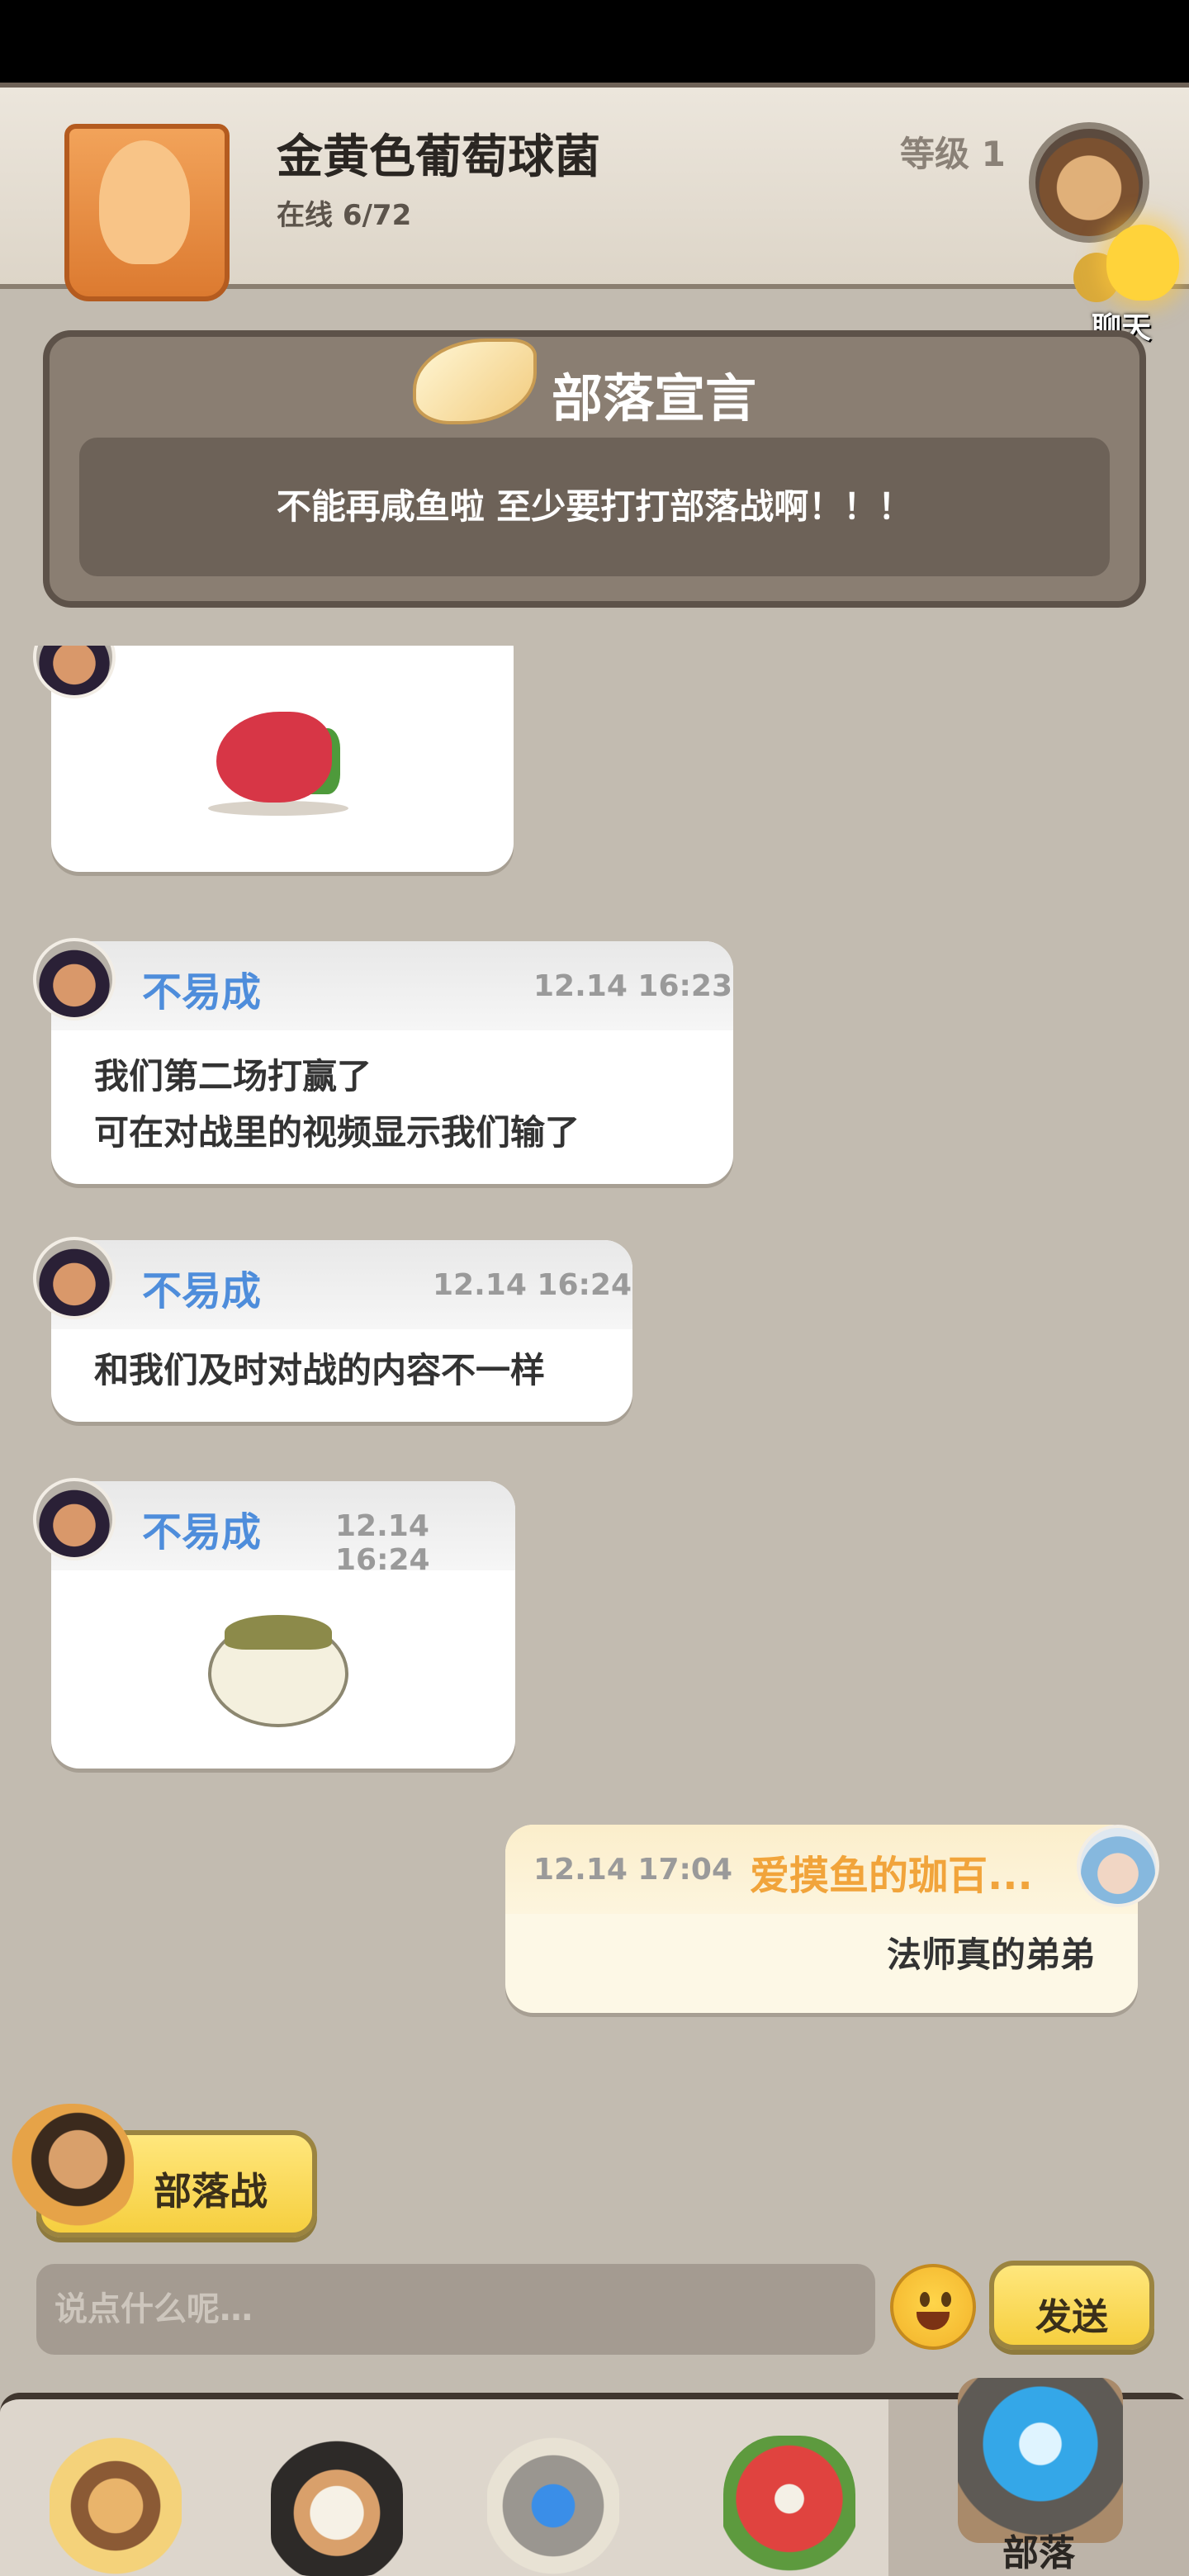  What do you see at coordinates (144, 202) in the screenshot?
I see `tribe-emblem-icon` at bounding box center [144, 202].